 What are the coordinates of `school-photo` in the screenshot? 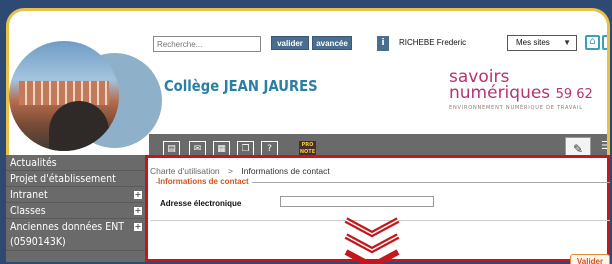 It's located at (64, 96).